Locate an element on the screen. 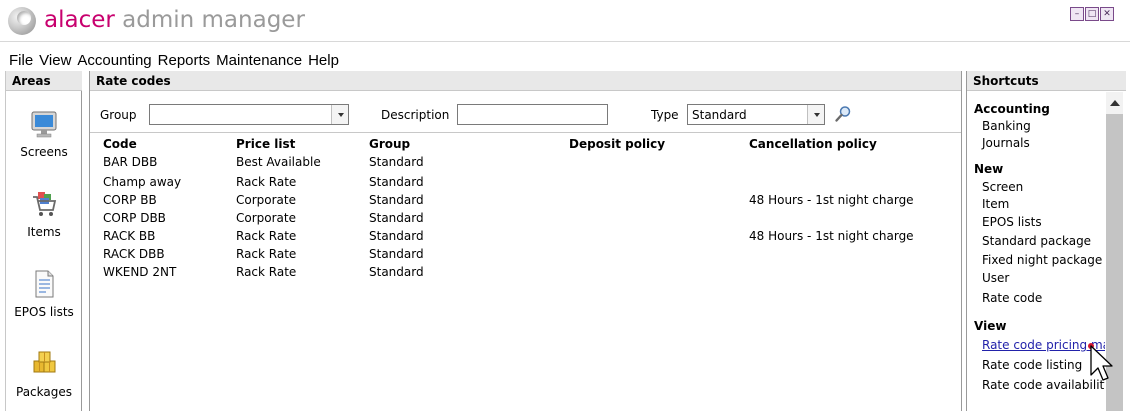  area-packages: Packages is located at coordinates (44, 374).